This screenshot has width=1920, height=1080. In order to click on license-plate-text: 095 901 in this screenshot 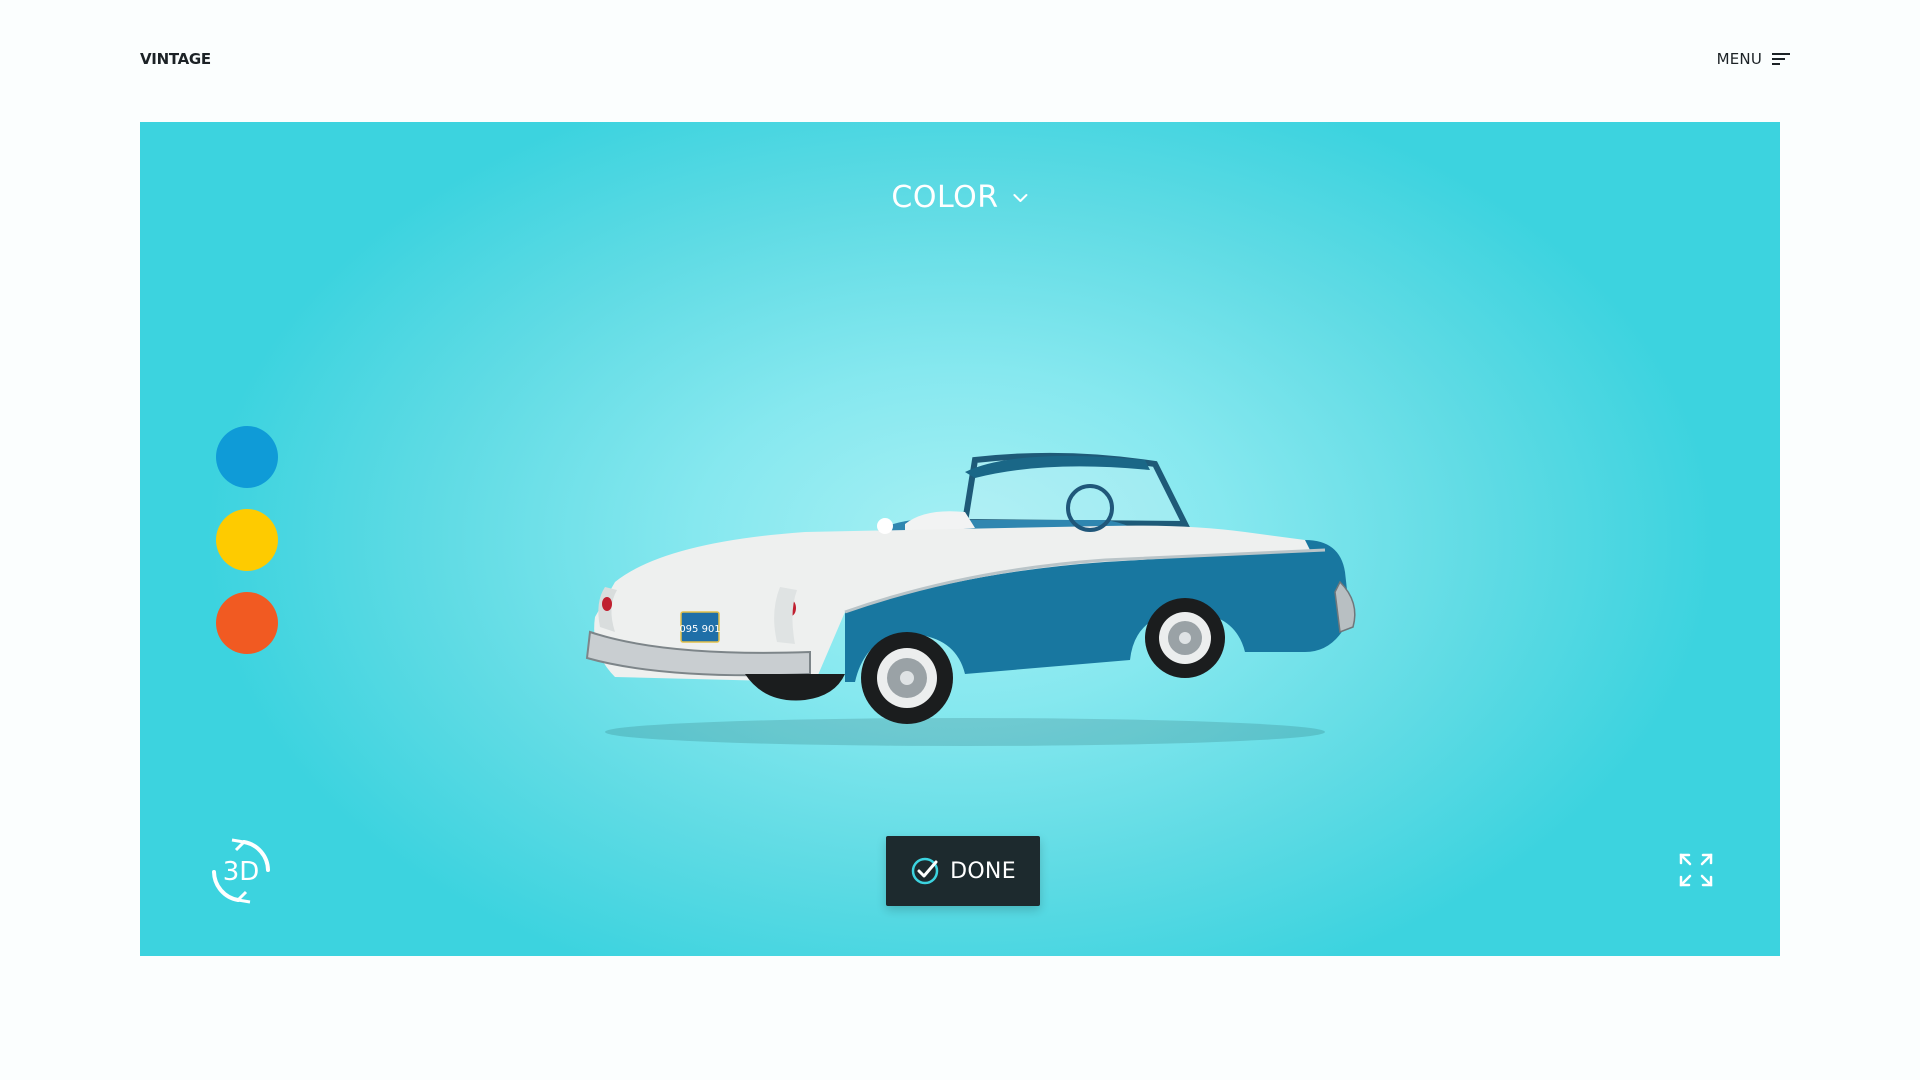, I will do `click(699, 629)`.